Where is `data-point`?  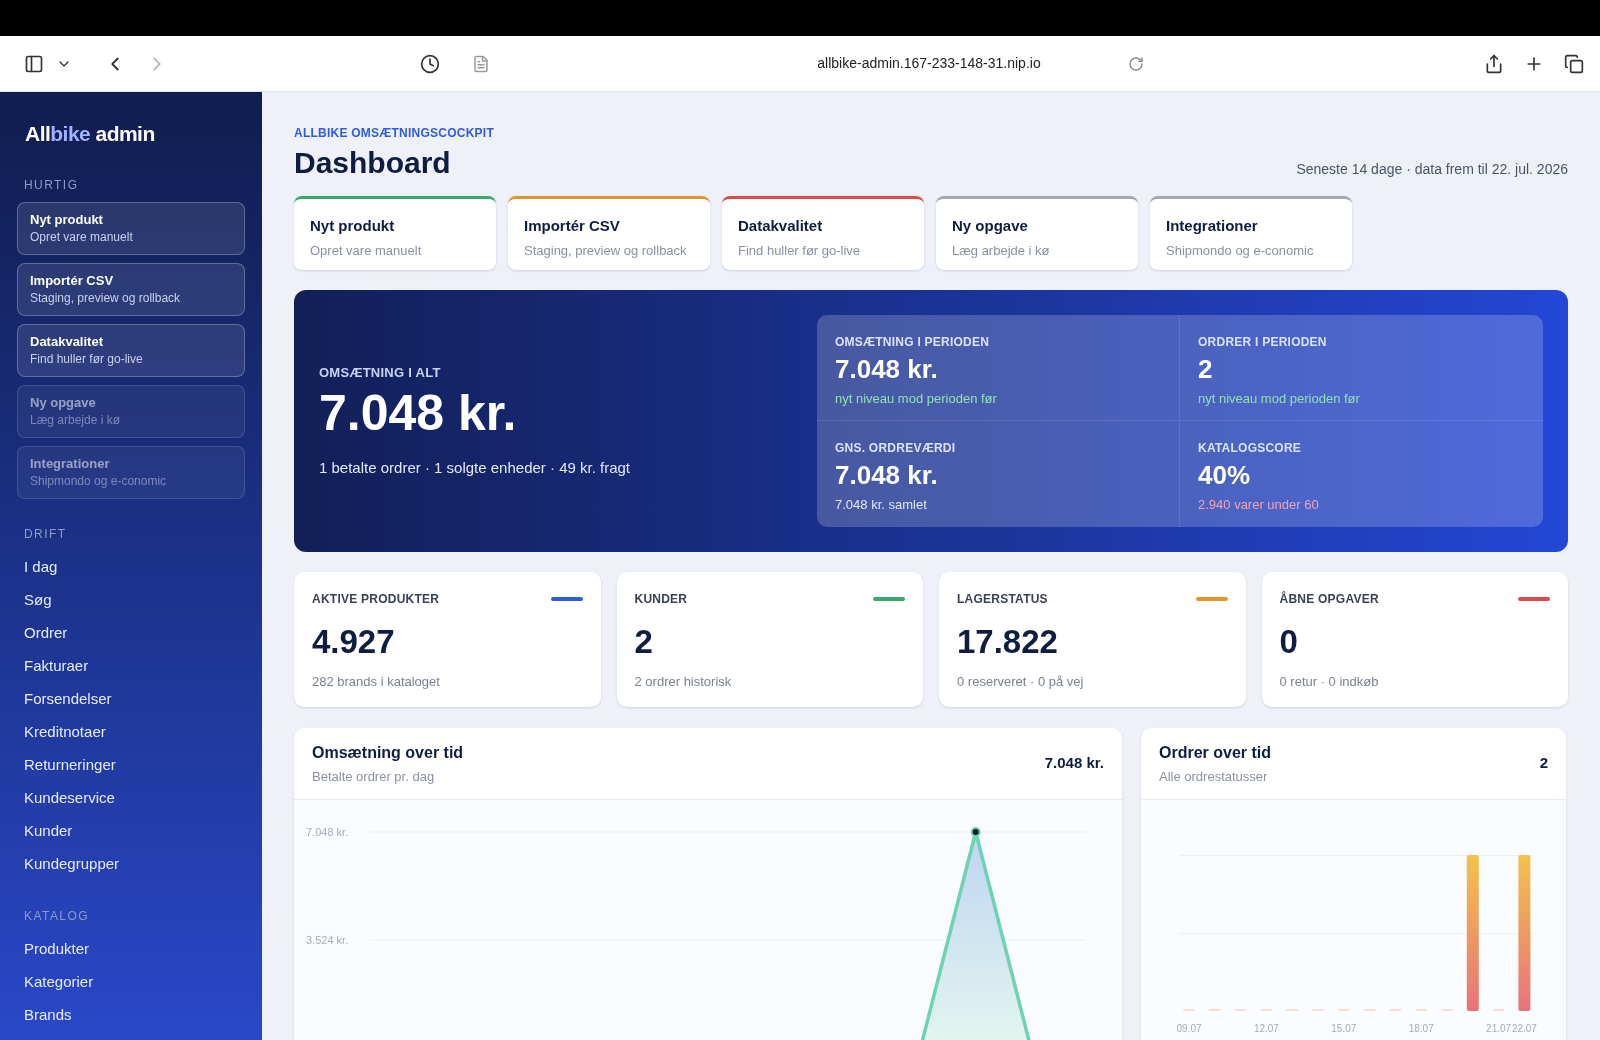 data-point is located at coordinates (975, 832).